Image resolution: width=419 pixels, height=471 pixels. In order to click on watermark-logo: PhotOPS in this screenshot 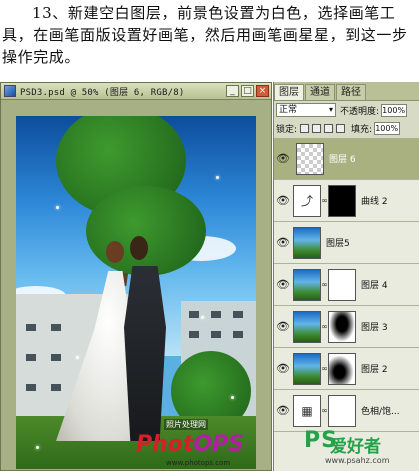, I will do `click(190, 444)`.